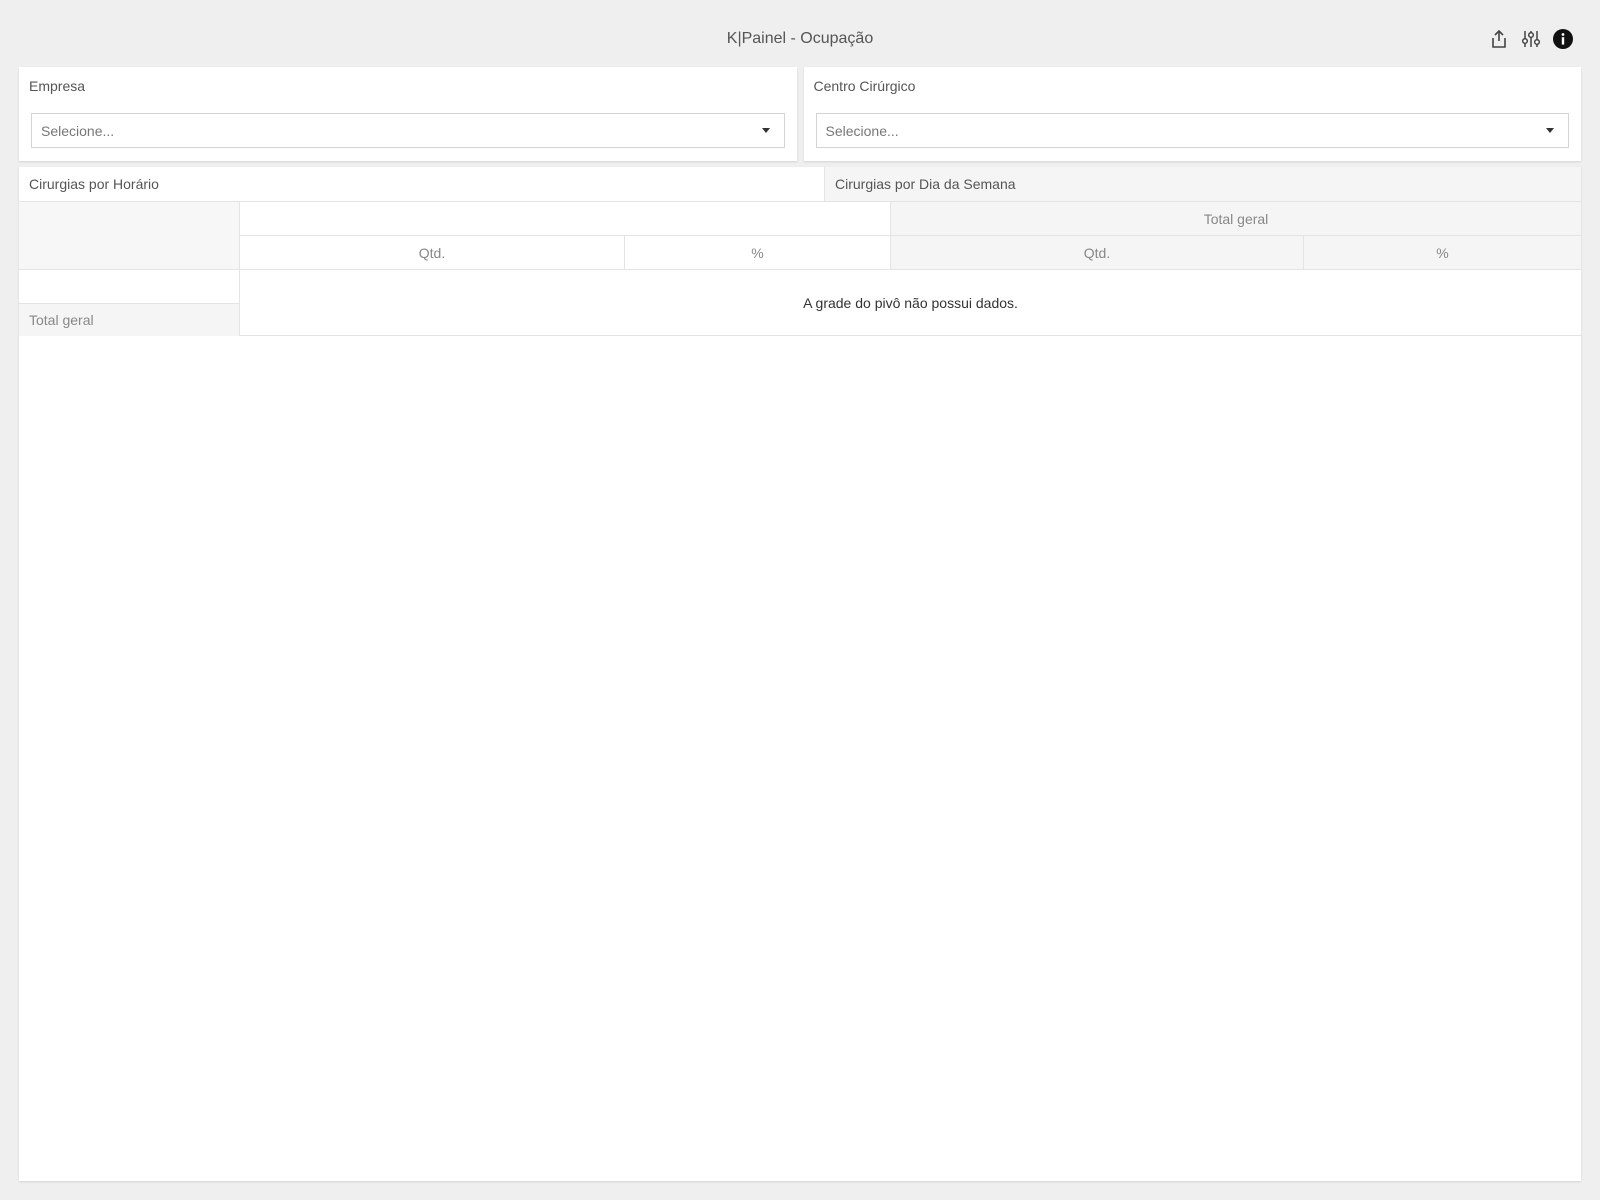  What do you see at coordinates (758, 253) in the screenshot?
I see `pivot-measure-percent-header: %` at bounding box center [758, 253].